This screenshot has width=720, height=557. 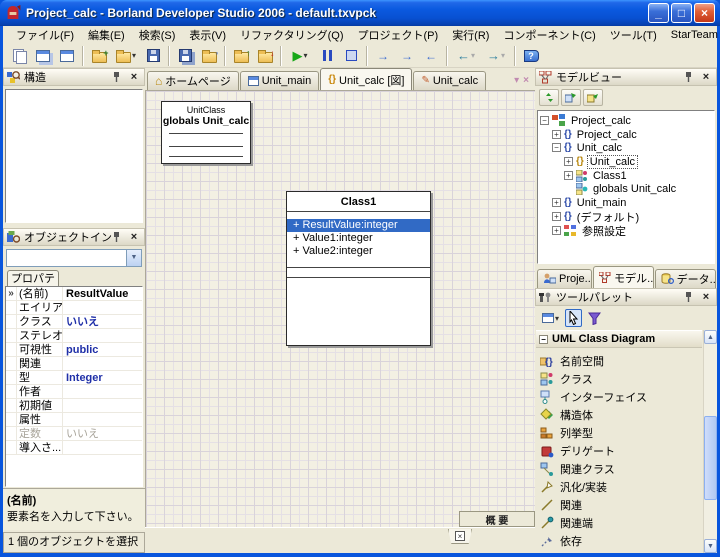 What do you see at coordinates (366, 79) in the screenshot?
I see `tab-unit-calc-diagram: {} Unit_calc [図]` at bounding box center [366, 79].